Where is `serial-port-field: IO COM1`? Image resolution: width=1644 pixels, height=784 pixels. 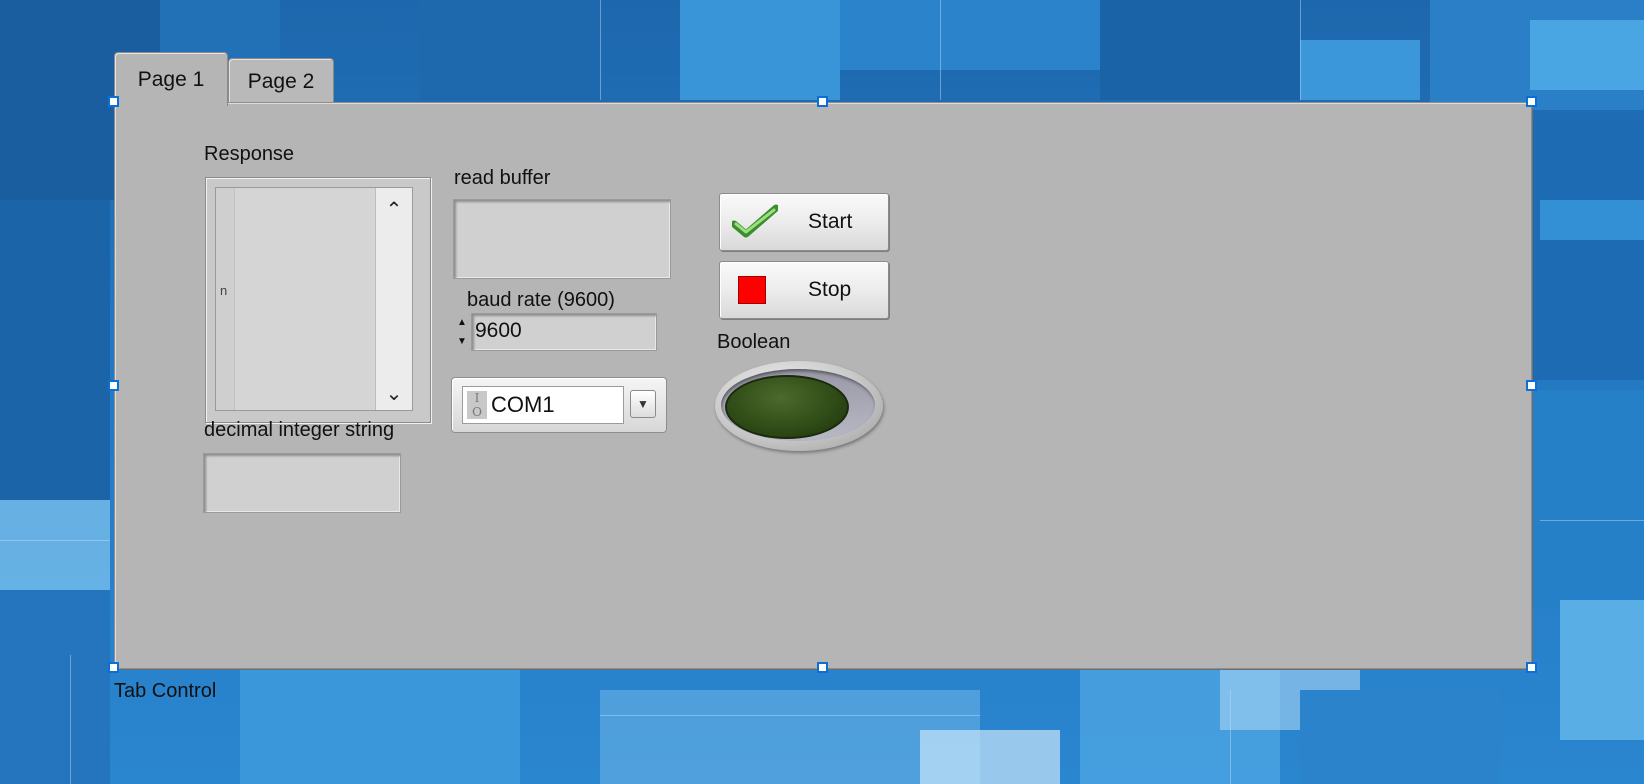 serial-port-field: IO COM1 is located at coordinates (543, 405).